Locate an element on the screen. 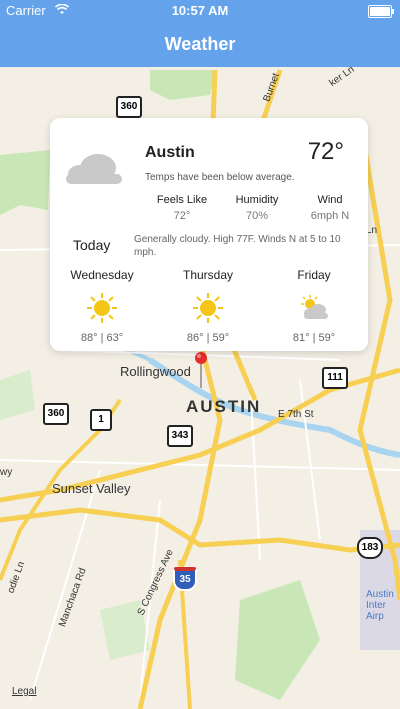  highway-shield-183: 183 is located at coordinates (370, 548).